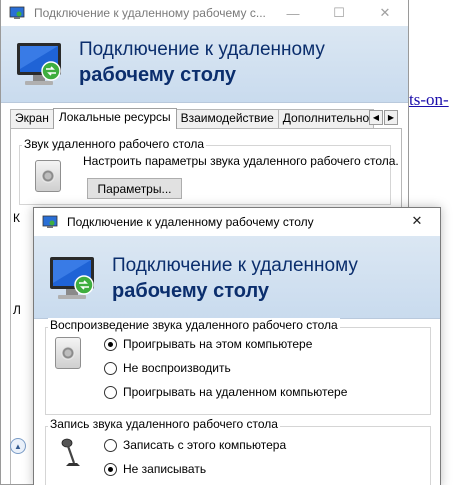 The width and height of the screenshot is (455, 485). I want to click on tab-display: Экран, so click(32, 118).